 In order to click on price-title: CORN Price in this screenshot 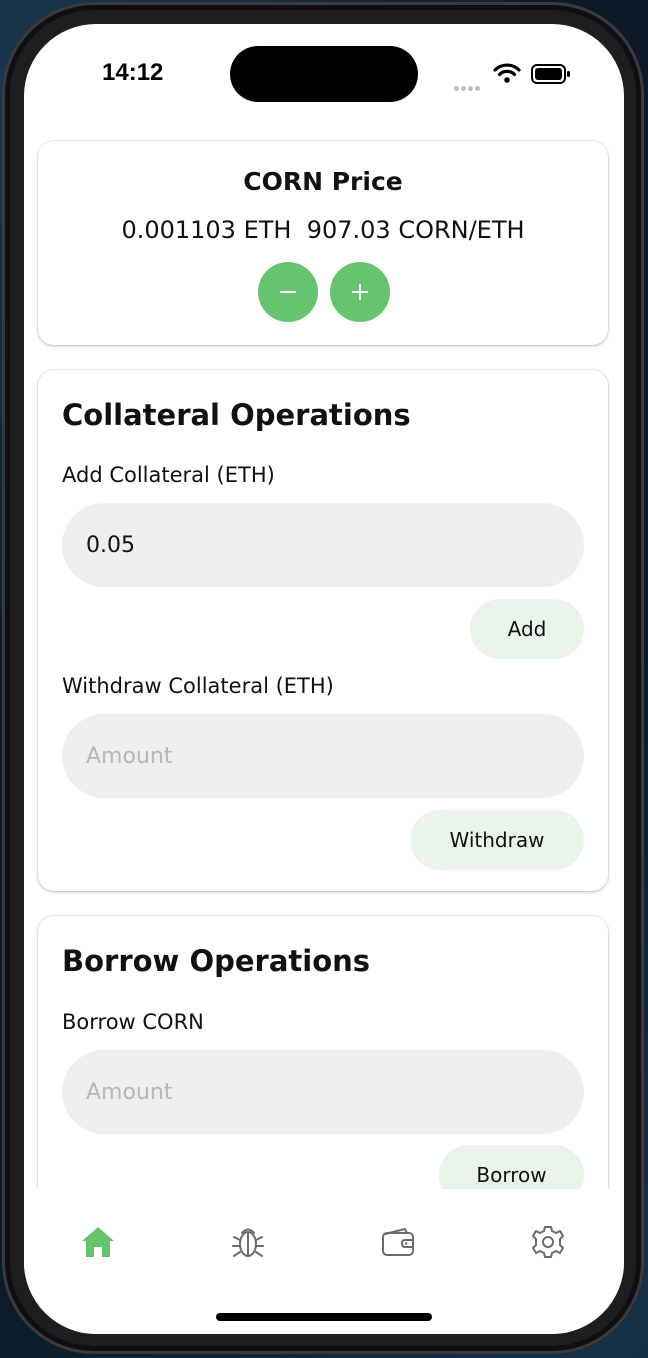, I will do `click(323, 181)`.